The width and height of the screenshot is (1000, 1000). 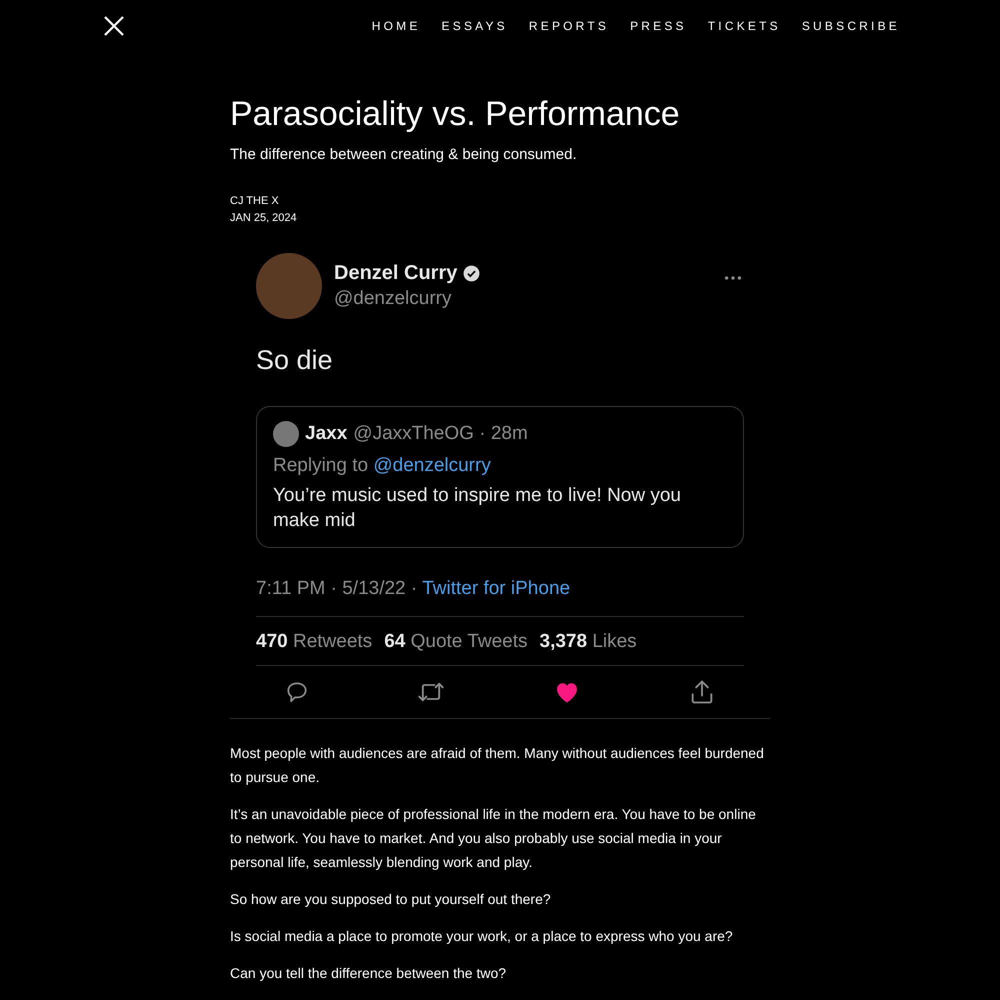 I want to click on nav-link: TICKETS, so click(x=744, y=26).